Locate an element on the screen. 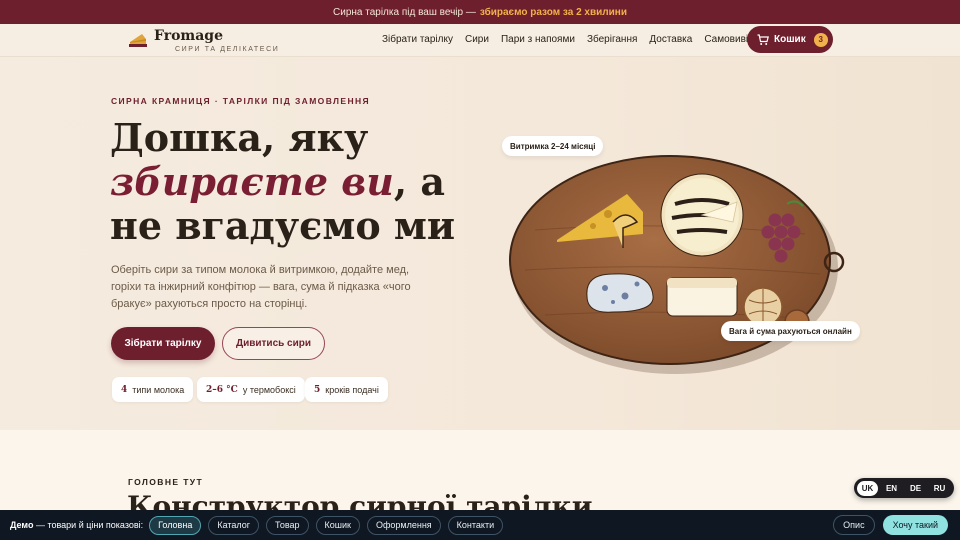  nav-cheeses: Сири is located at coordinates (477, 39).